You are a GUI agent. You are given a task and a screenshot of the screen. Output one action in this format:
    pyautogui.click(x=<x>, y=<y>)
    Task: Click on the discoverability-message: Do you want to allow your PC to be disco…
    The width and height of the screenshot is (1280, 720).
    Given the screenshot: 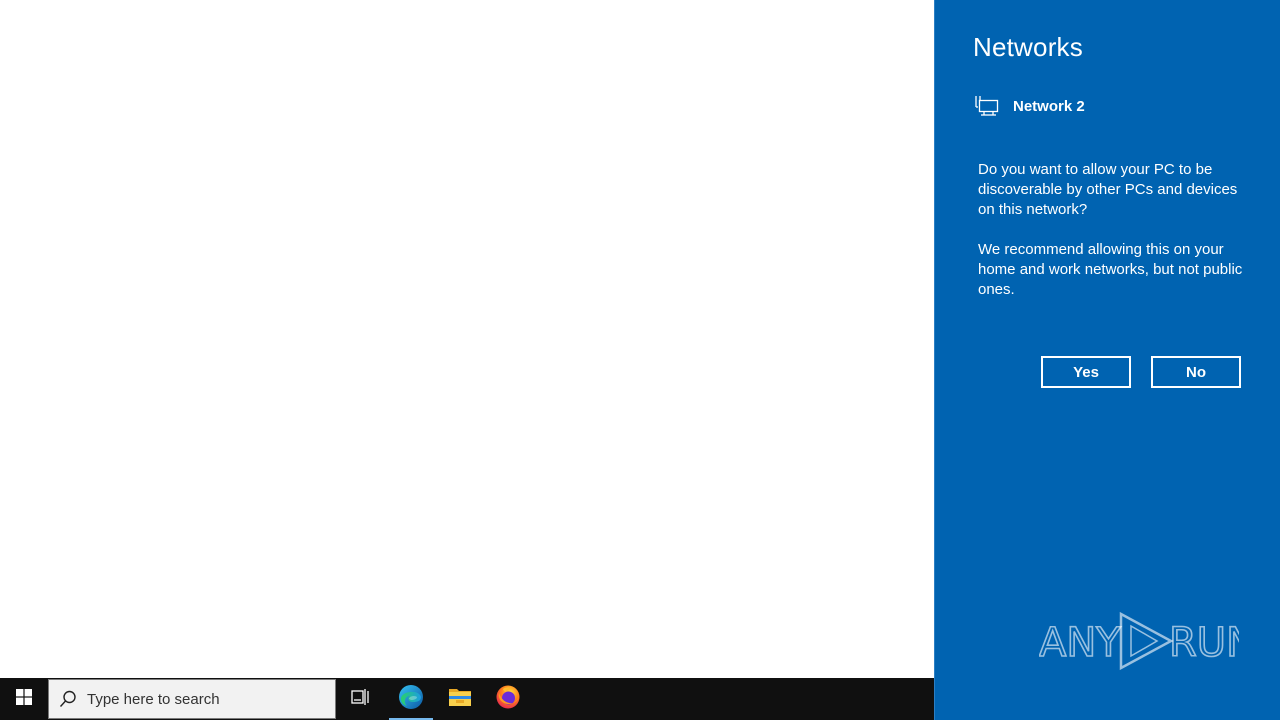 What is the action you would take?
    pyautogui.click(x=1112, y=240)
    